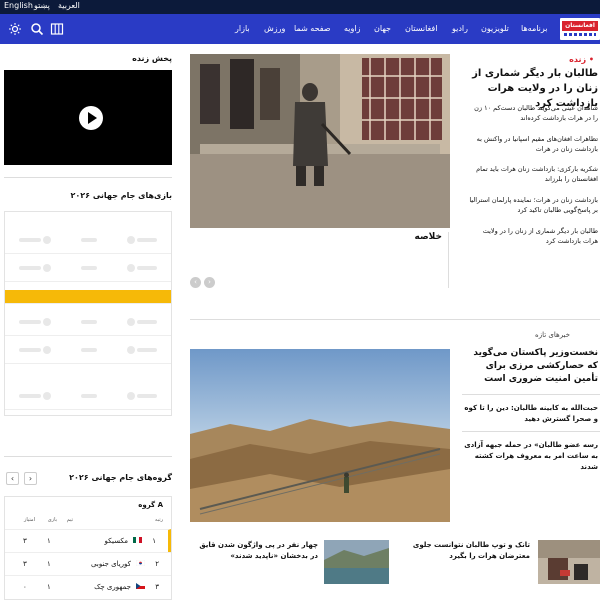 This screenshot has height=600, width=600. Describe the element at coordinates (552, 335) in the screenshot. I see `latest-news-title: خبرهای تازه` at that location.